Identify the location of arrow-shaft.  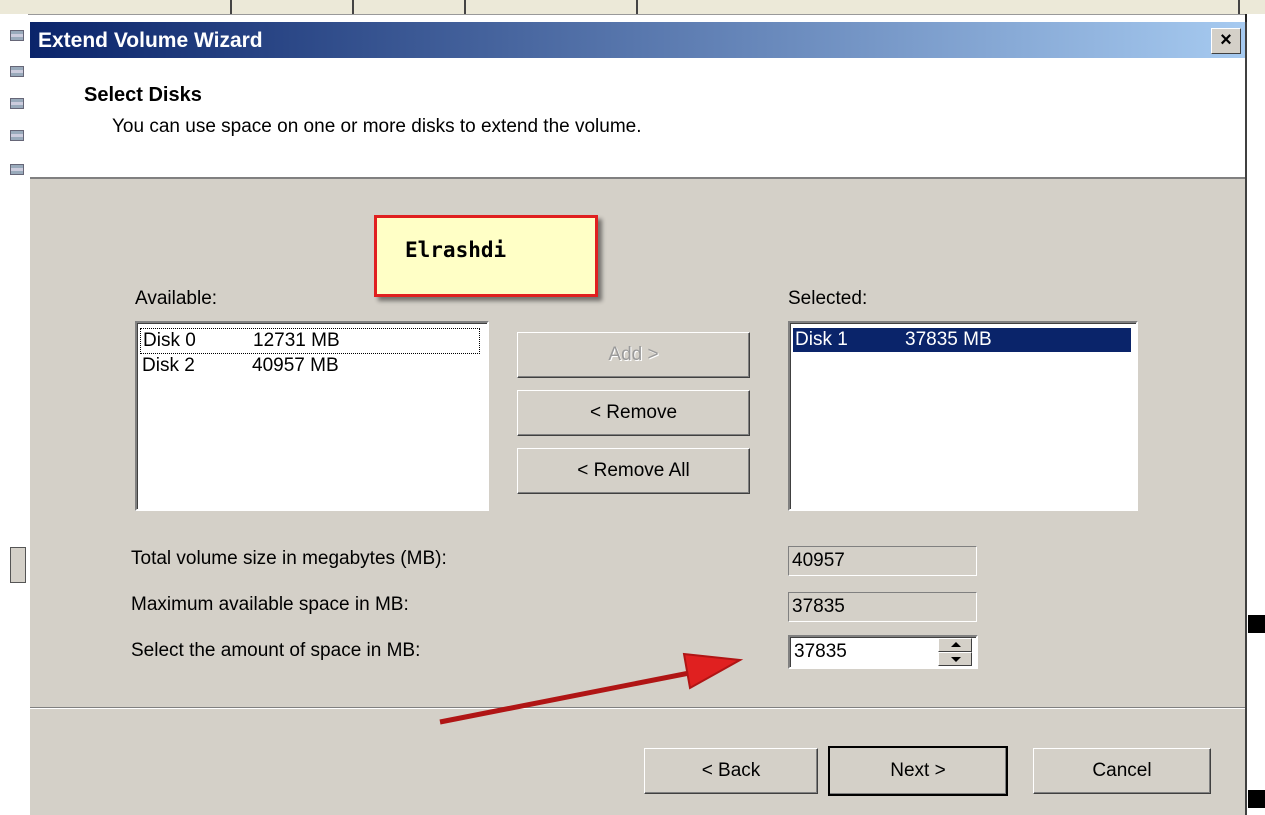
(580, 694).